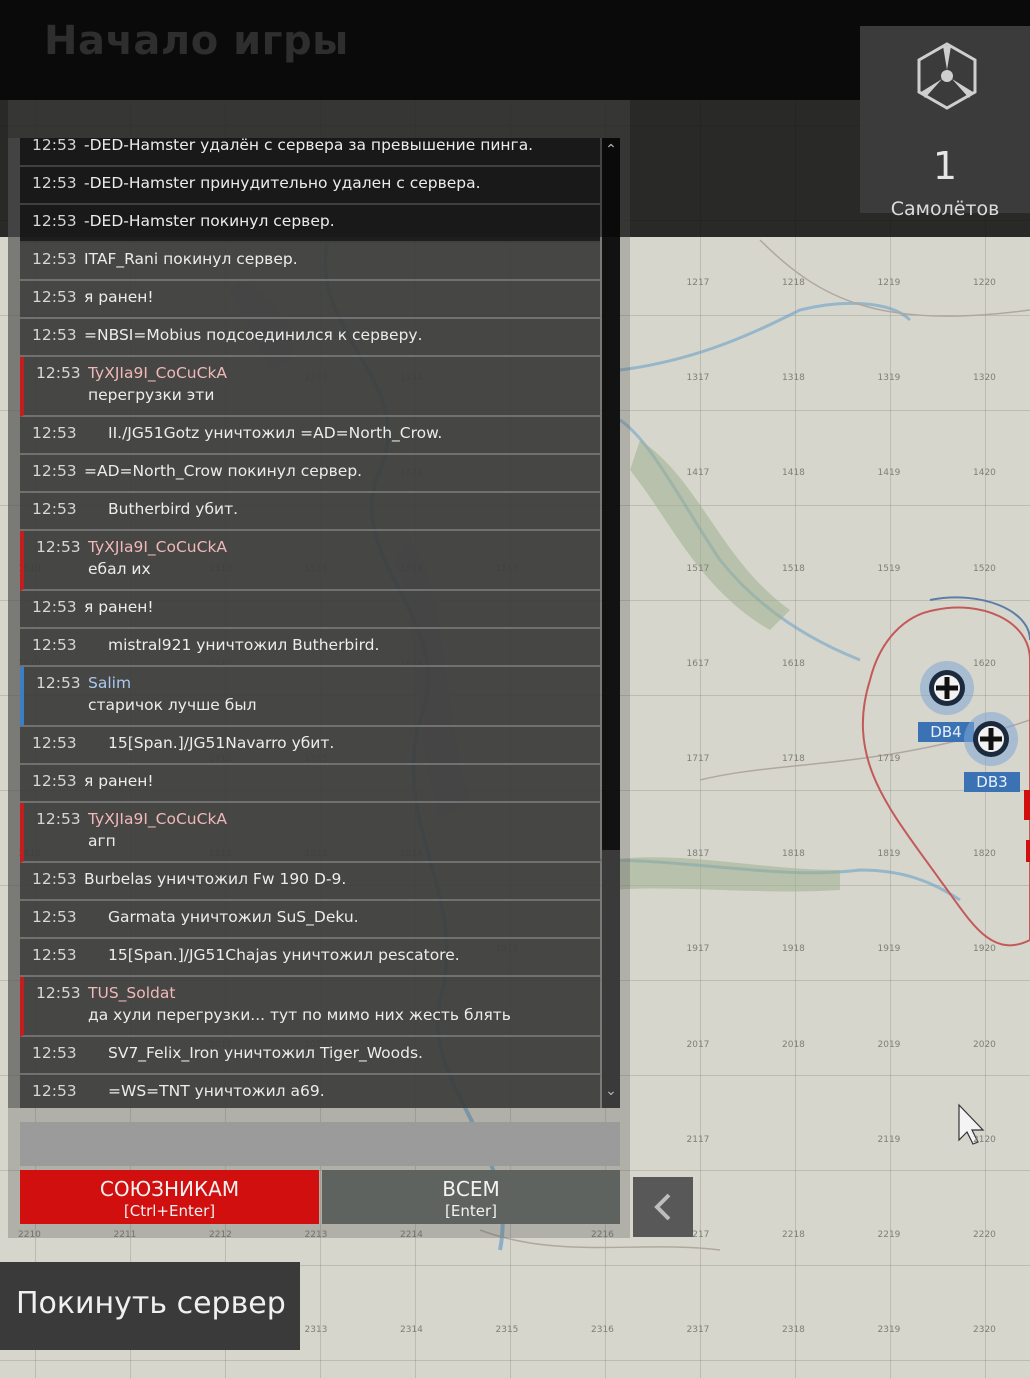 This screenshot has height=1378, width=1030. Describe the element at coordinates (611, 150) in the screenshot. I see `scroll-up-icon: ⌃` at that location.